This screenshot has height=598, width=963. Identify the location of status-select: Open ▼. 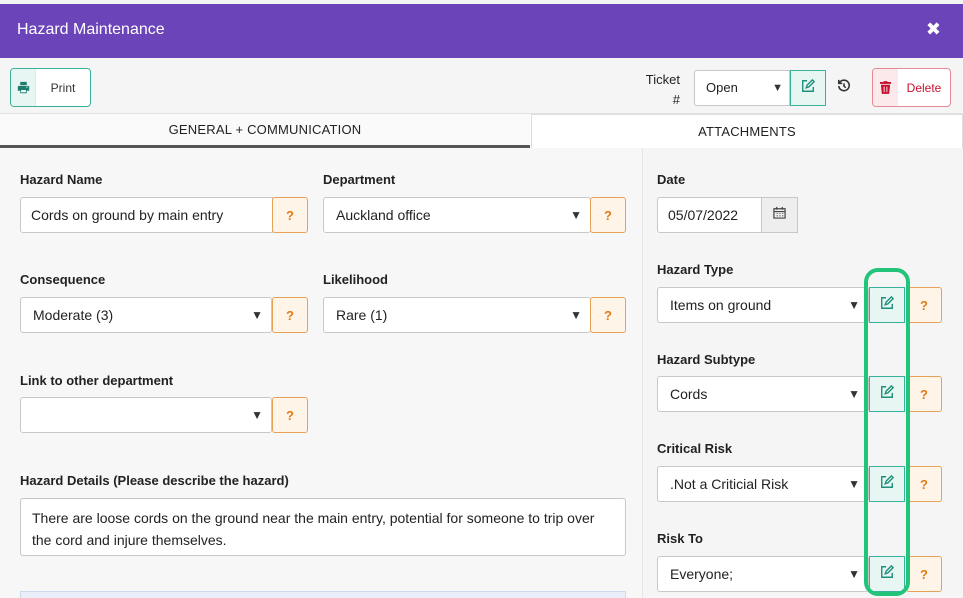
(742, 88).